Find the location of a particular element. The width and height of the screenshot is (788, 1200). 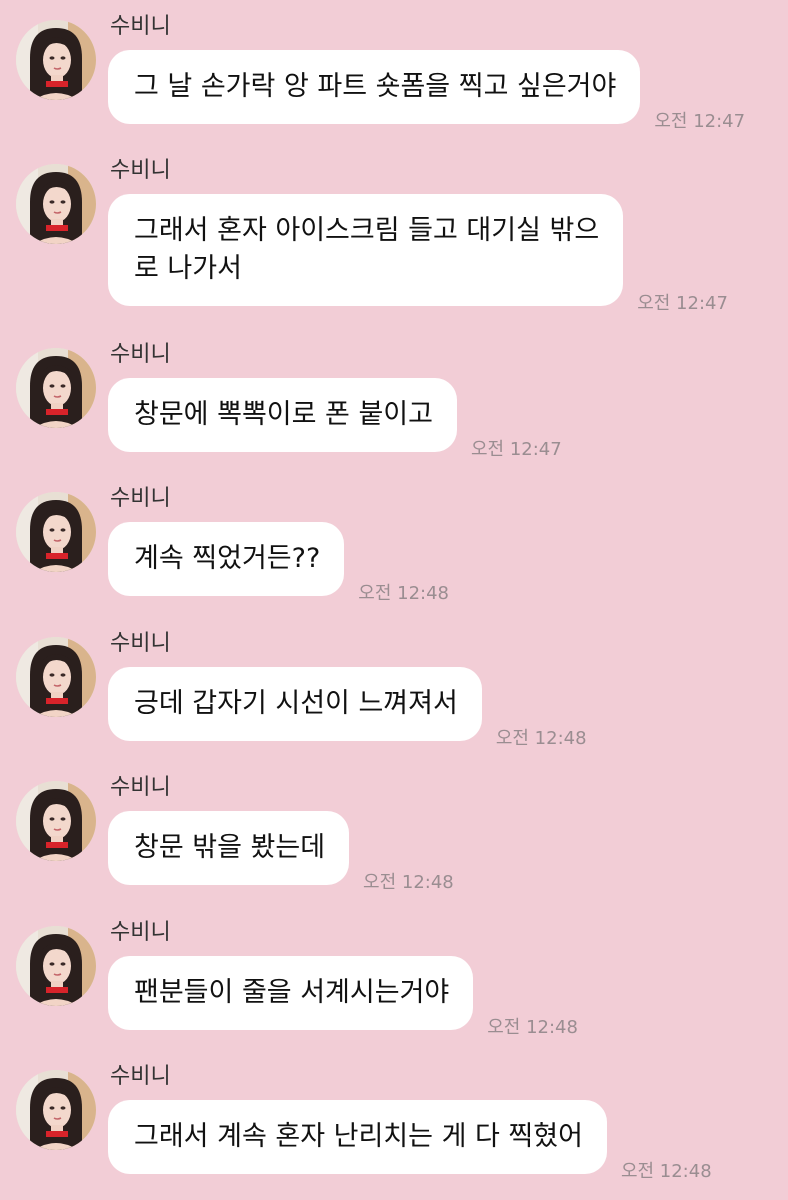

message-bubble: 창문에 뽁뽁이로 폰 붙이고 is located at coordinates (282, 415).